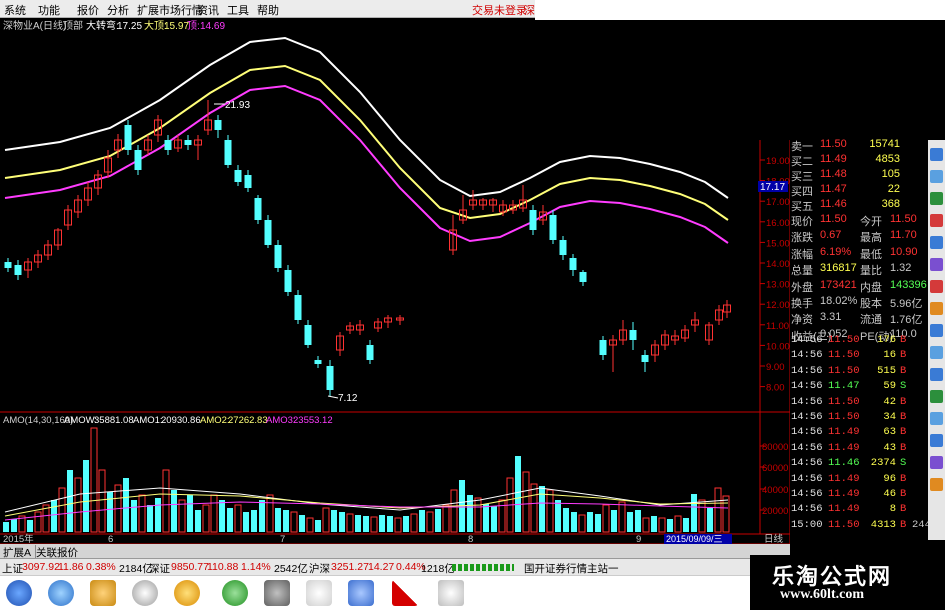 The width and height of the screenshot is (945, 610). Describe the element at coordinates (936, 330) in the screenshot. I see `toolbar-zoom-icon` at that location.